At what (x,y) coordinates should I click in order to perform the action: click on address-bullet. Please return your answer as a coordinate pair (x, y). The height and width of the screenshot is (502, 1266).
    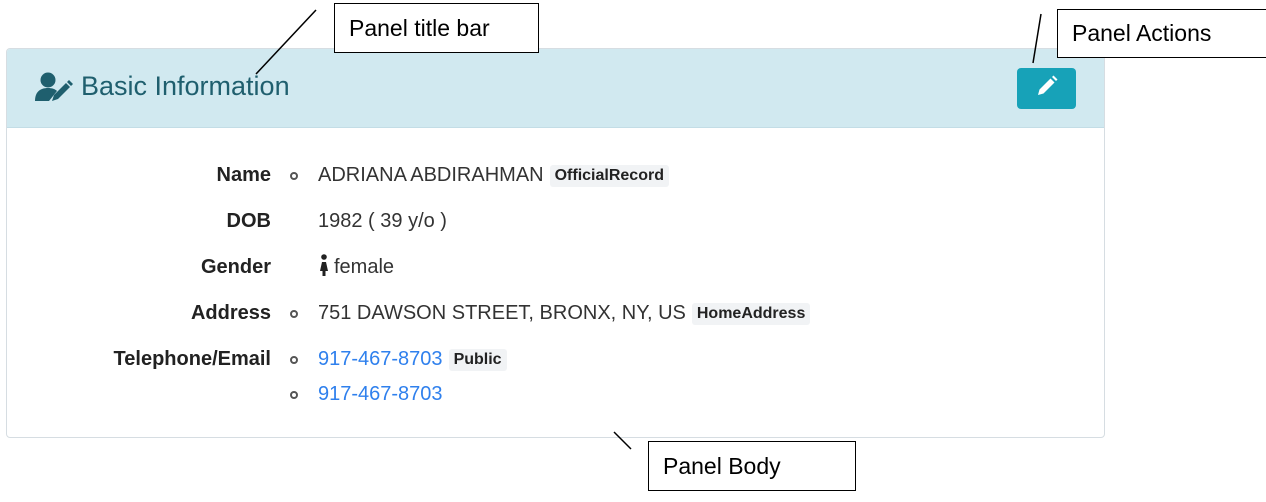
    Looking at the image, I should click on (294, 314).